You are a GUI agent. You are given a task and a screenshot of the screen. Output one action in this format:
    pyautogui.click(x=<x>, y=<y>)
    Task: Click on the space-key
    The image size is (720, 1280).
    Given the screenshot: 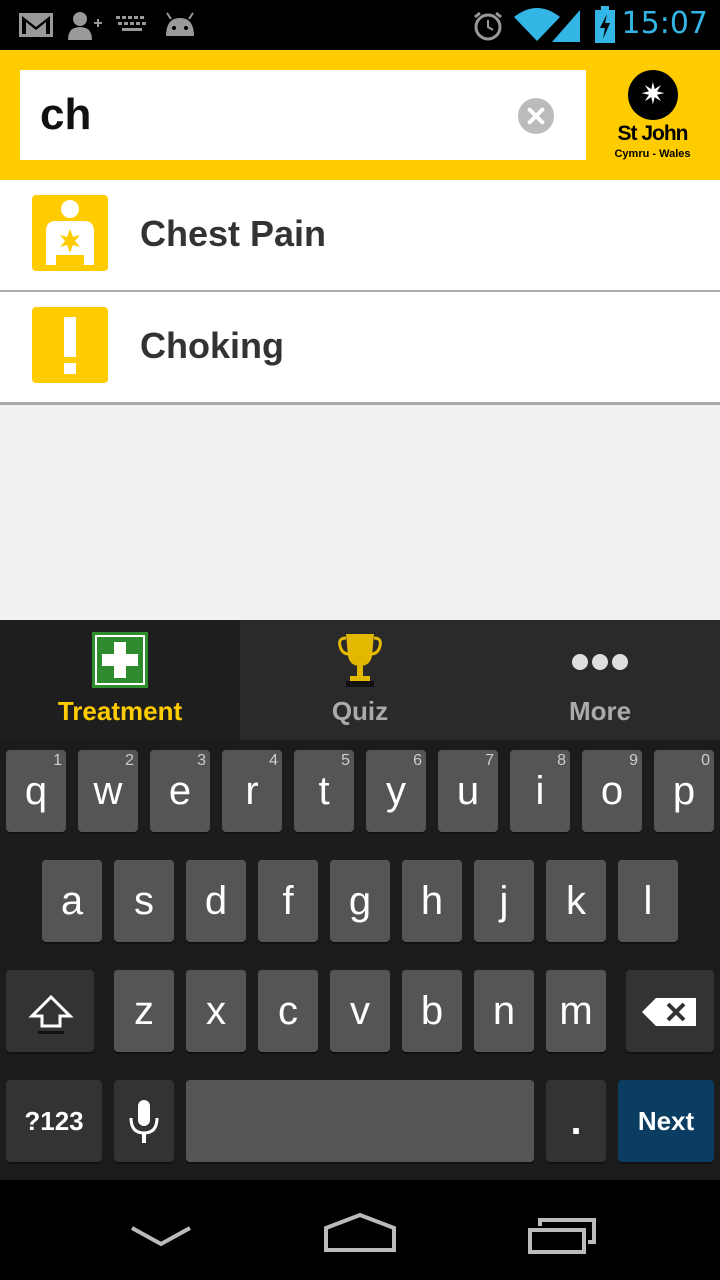 What is the action you would take?
    pyautogui.click(x=360, y=1121)
    